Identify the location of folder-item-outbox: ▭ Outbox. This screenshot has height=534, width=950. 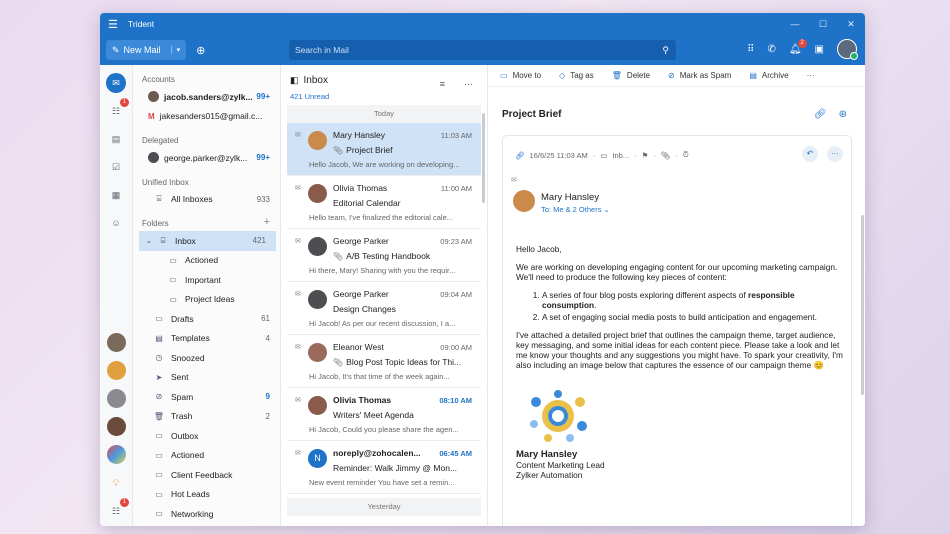
(206, 436).